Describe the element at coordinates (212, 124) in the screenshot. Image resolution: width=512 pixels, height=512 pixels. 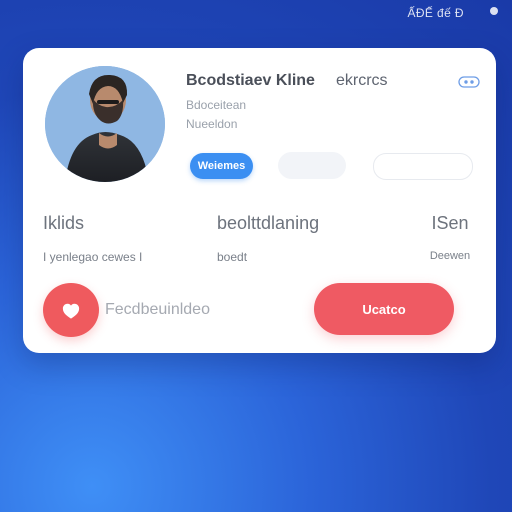
I see `profile-handle: Nueeldon` at that location.